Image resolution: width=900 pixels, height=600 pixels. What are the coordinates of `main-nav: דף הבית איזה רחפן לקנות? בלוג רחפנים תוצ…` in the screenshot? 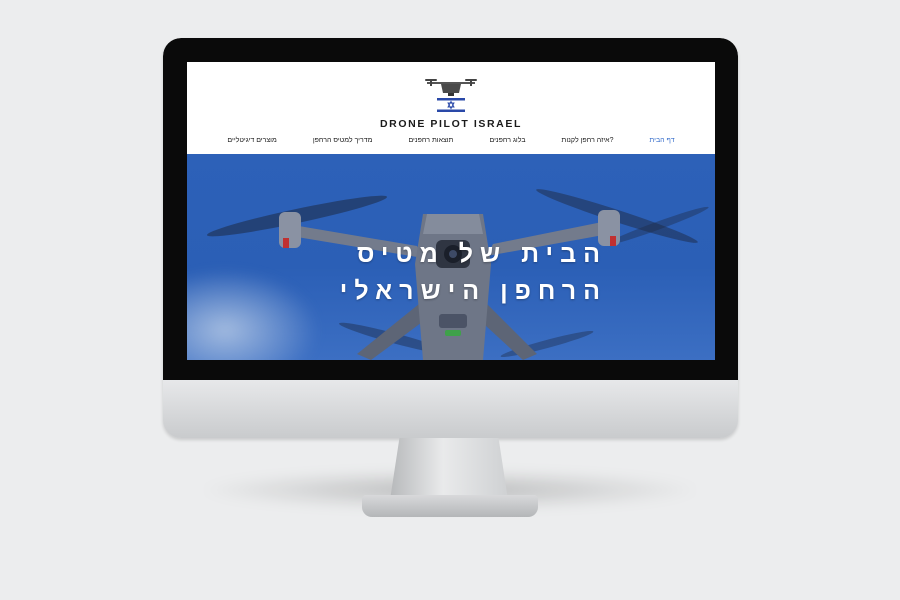 It's located at (451, 143).